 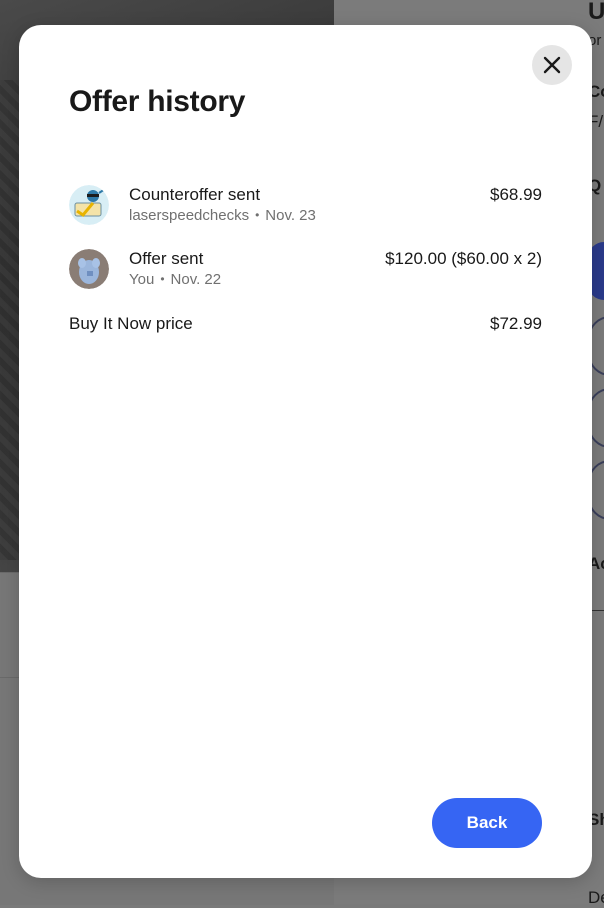 What do you see at coordinates (189, 215) in the screenshot?
I see `entry-user: laserspeedchecks` at bounding box center [189, 215].